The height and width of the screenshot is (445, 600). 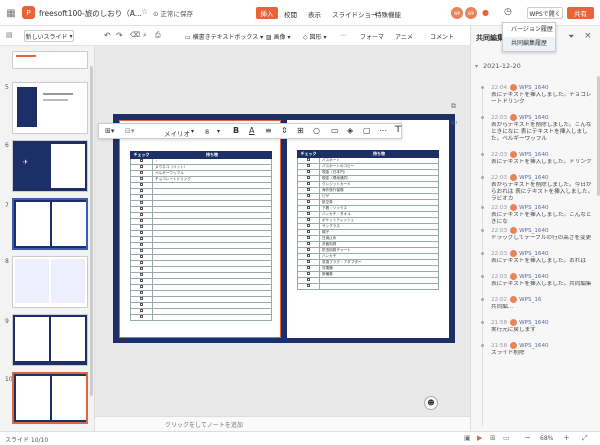 What do you see at coordinates (350, 130) in the screenshot?
I see `layer-icon: ◈` at bounding box center [350, 130].